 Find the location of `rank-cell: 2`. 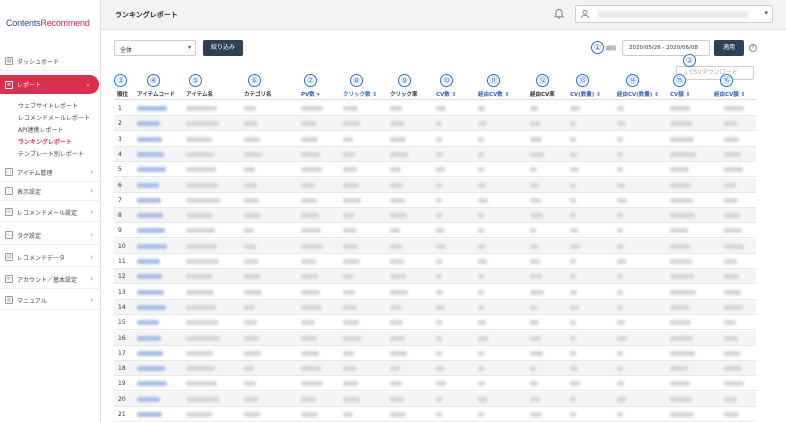

rank-cell: 2 is located at coordinates (120, 124).